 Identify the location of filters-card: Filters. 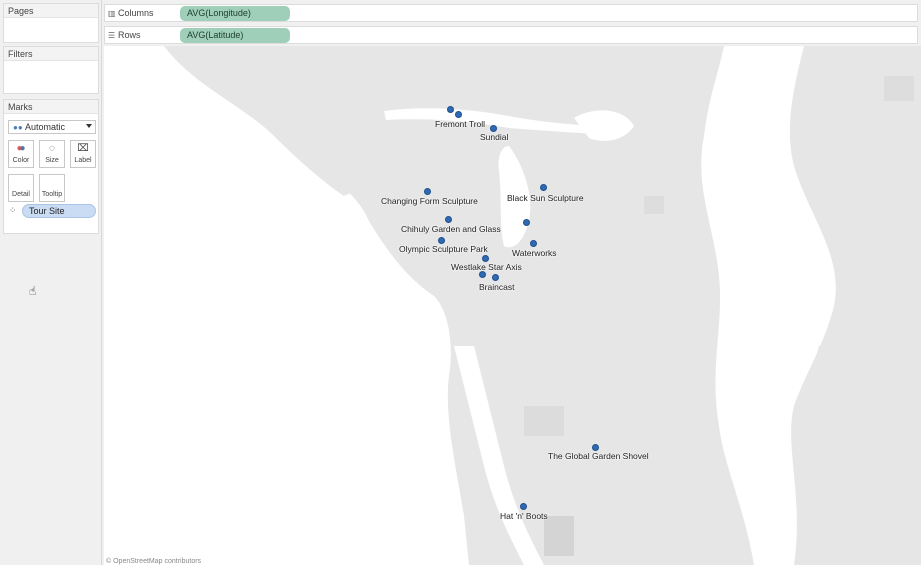
(51, 70).